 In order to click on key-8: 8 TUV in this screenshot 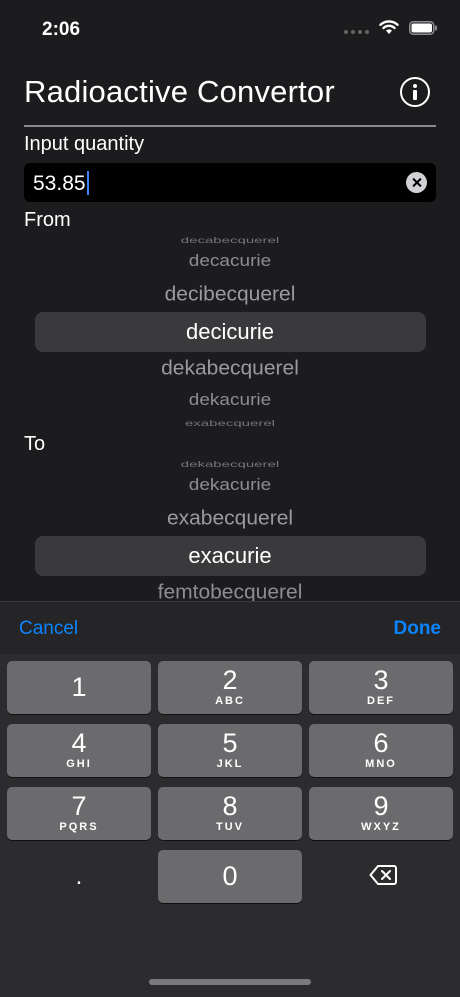, I will do `click(230, 813)`.